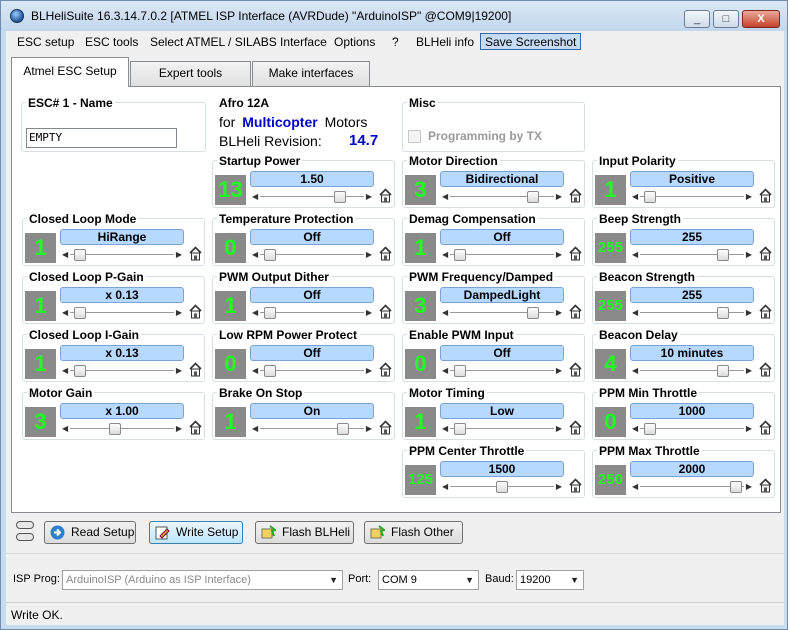 The width and height of the screenshot is (788, 630). Describe the element at coordinates (550, 580) in the screenshot. I see `baud-select: 19200 ▼` at that location.